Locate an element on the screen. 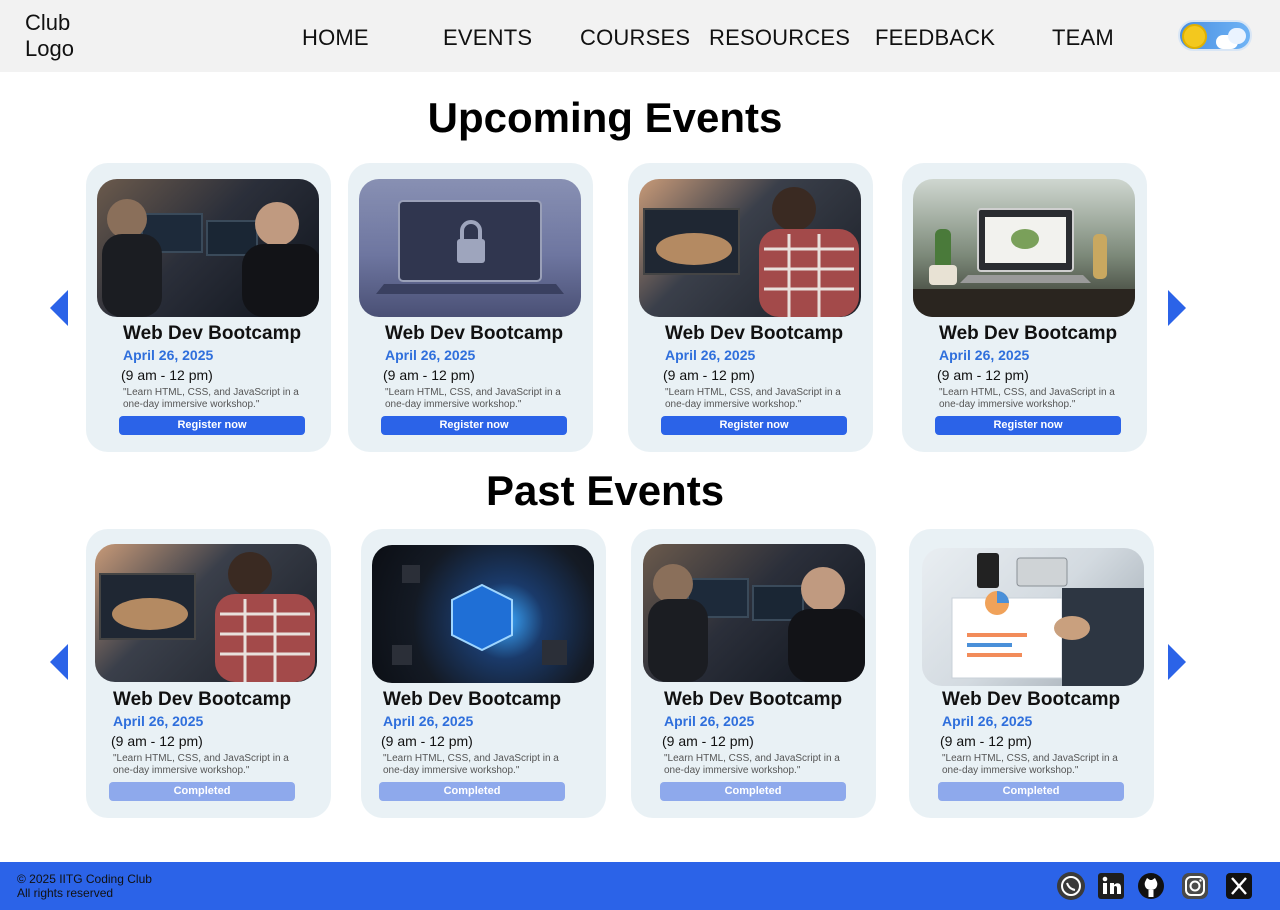 The image size is (1280, 910). x-icon is located at coordinates (1239, 886).